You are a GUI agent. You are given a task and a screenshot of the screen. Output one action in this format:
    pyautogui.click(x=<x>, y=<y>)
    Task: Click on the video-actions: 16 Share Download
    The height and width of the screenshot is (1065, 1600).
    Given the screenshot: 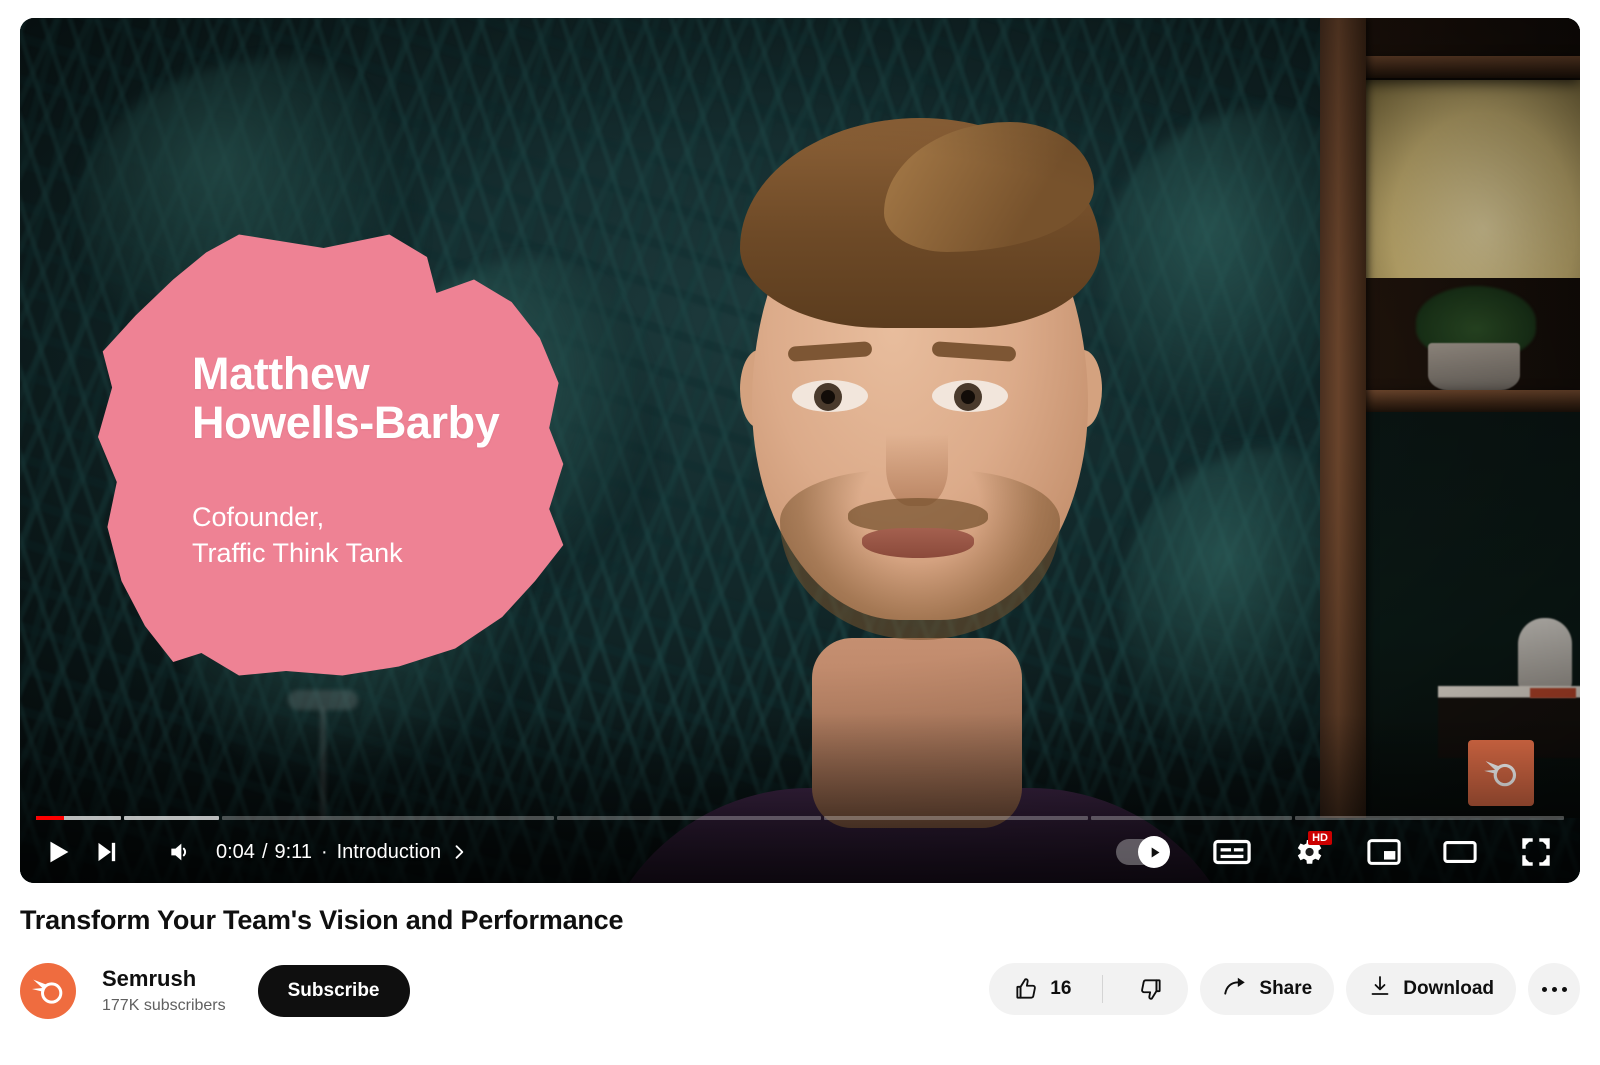 What is the action you would take?
    pyautogui.click(x=1284, y=989)
    